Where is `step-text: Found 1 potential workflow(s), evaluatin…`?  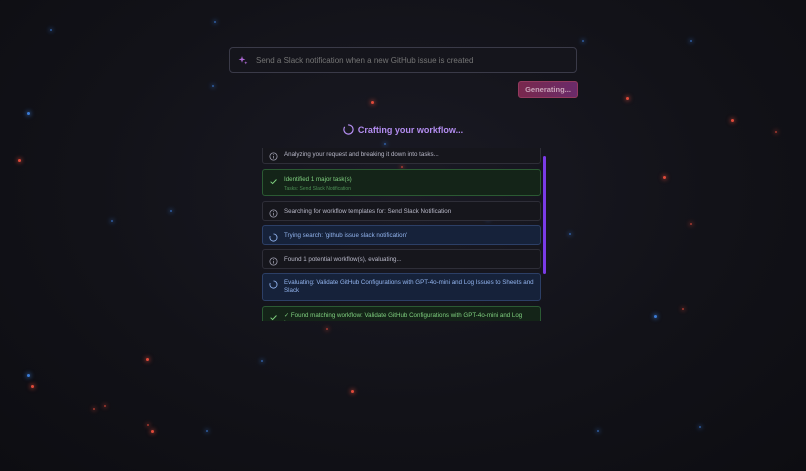
step-text: Found 1 potential workflow(s), evaluatin… is located at coordinates (343, 259).